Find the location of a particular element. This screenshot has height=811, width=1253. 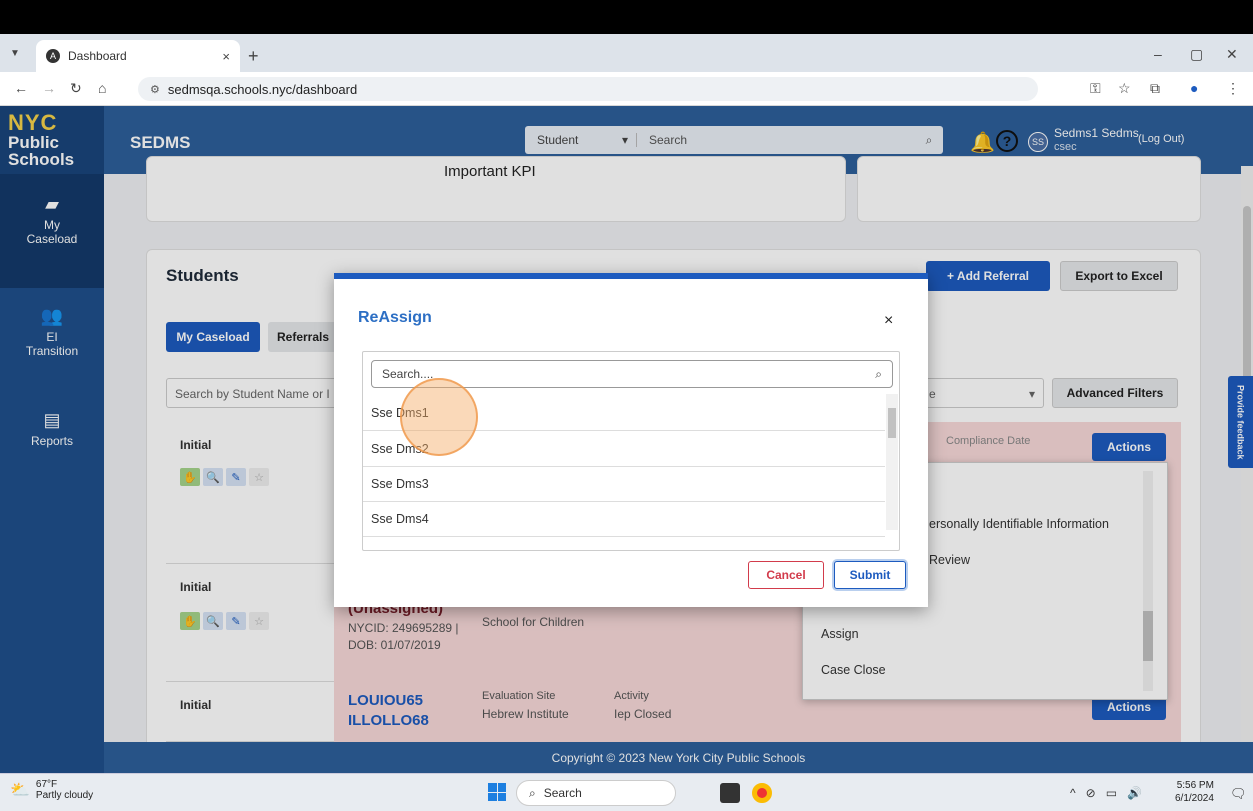

cancel-button: Cancel is located at coordinates (786, 575).